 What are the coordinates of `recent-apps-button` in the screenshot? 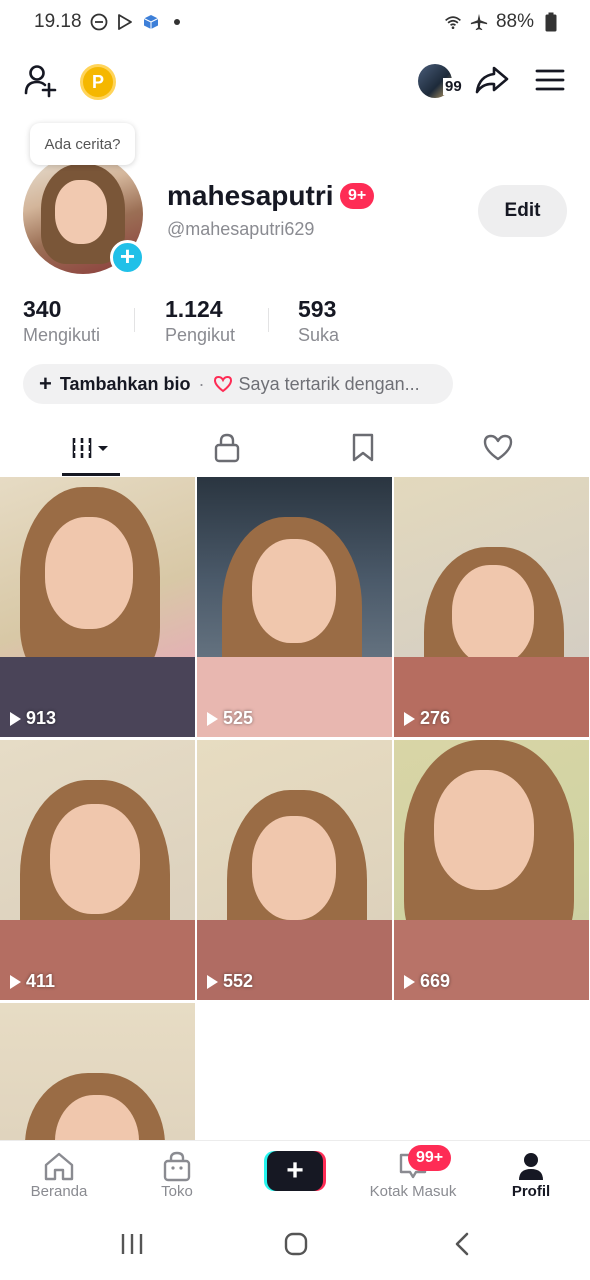 It's located at (132, 1246).